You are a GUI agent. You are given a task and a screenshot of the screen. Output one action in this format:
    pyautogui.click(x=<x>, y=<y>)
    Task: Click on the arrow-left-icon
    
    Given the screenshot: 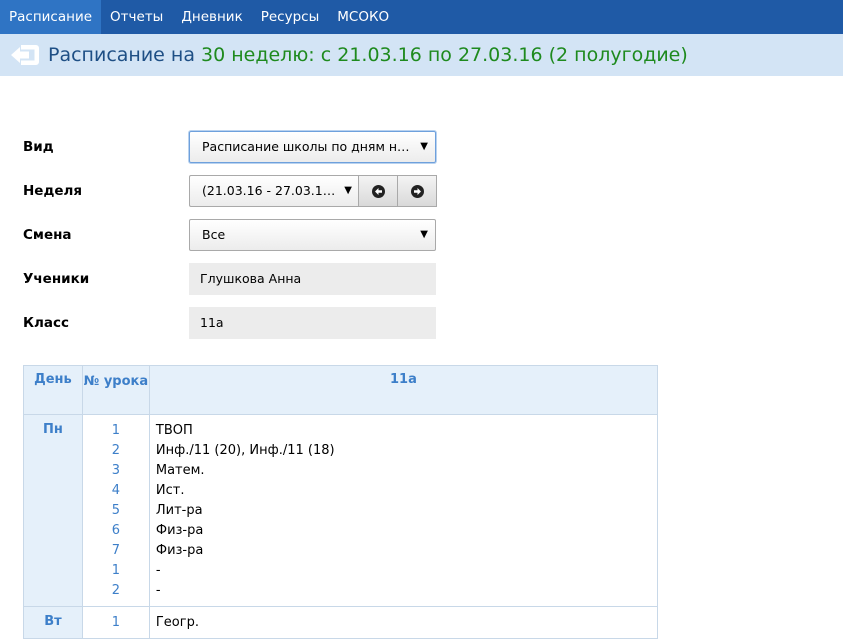 What is the action you would take?
    pyautogui.click(x=378, y=191)
    